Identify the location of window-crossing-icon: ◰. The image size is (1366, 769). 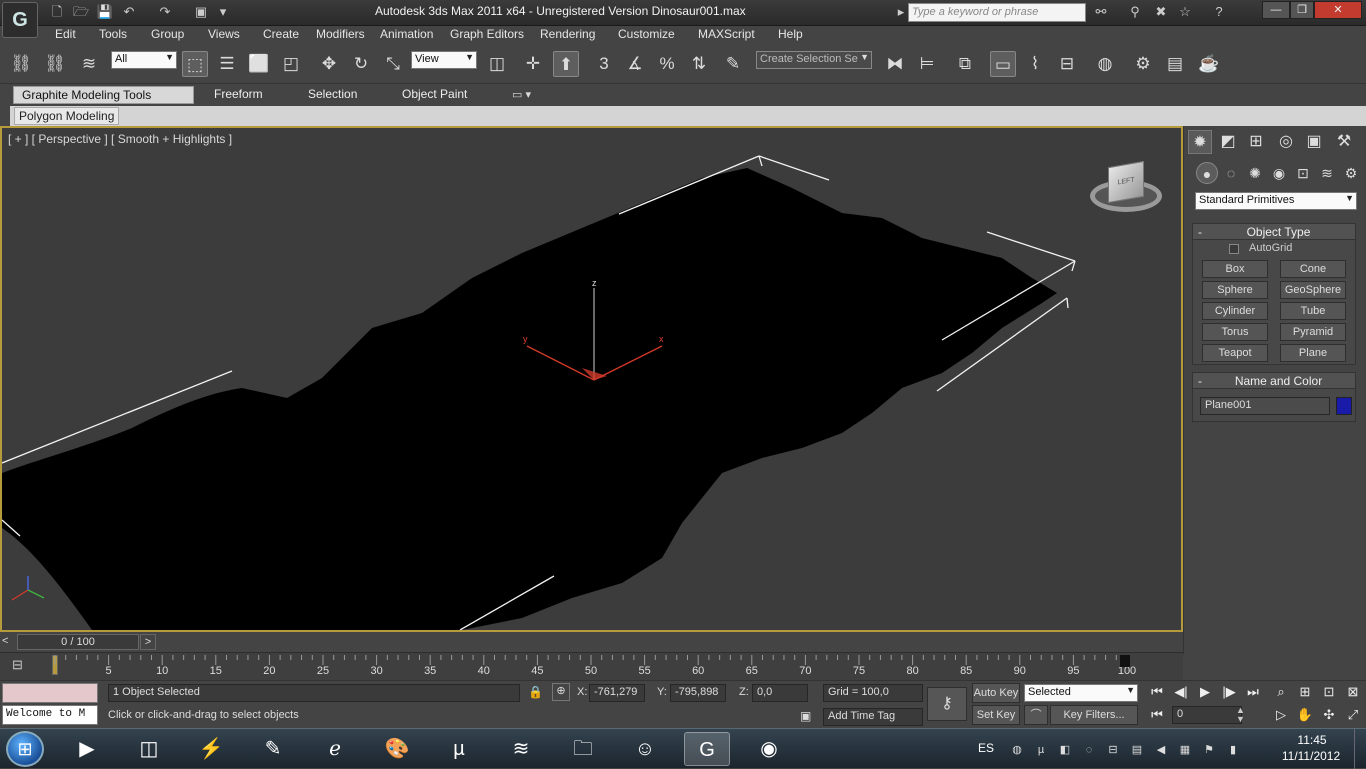
(291, 64).